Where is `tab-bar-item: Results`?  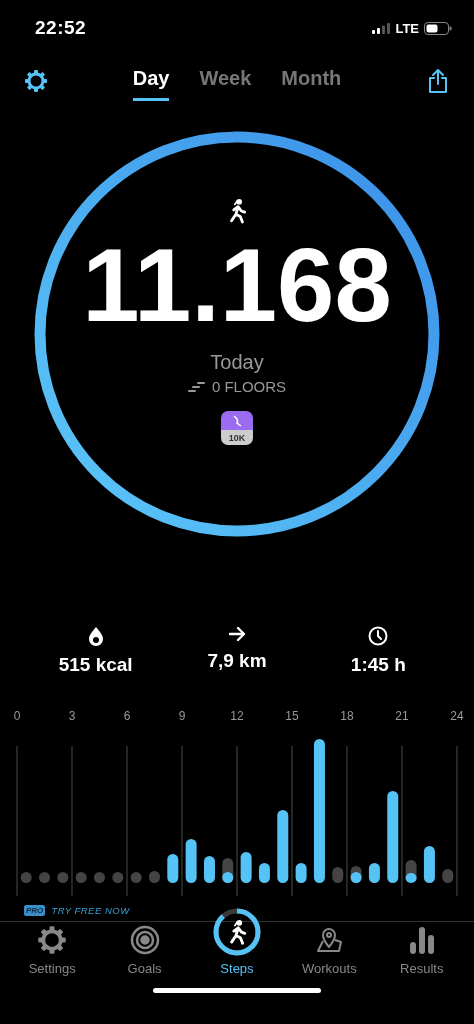 tab-bar-item: Results is located at coordinates (421, 951).